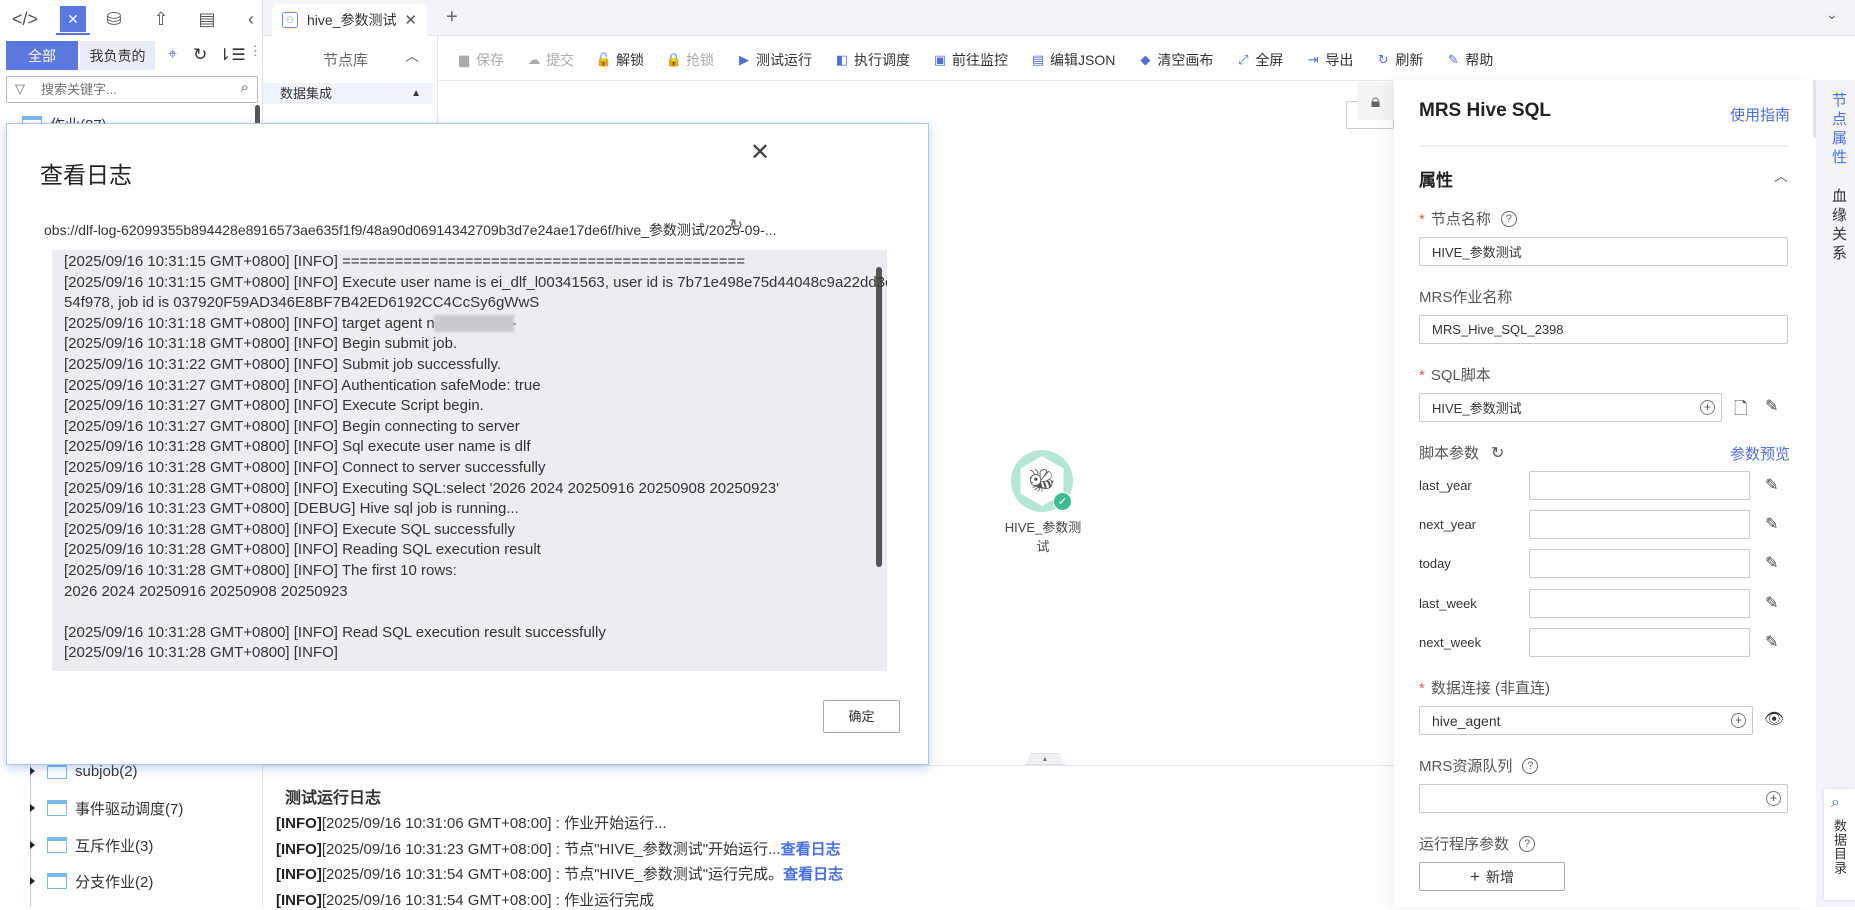 Image resolution: width=1855 pixels, height=910 pixels. I want to click on chevron-down-icon: ⌄, so click(1832, 14).